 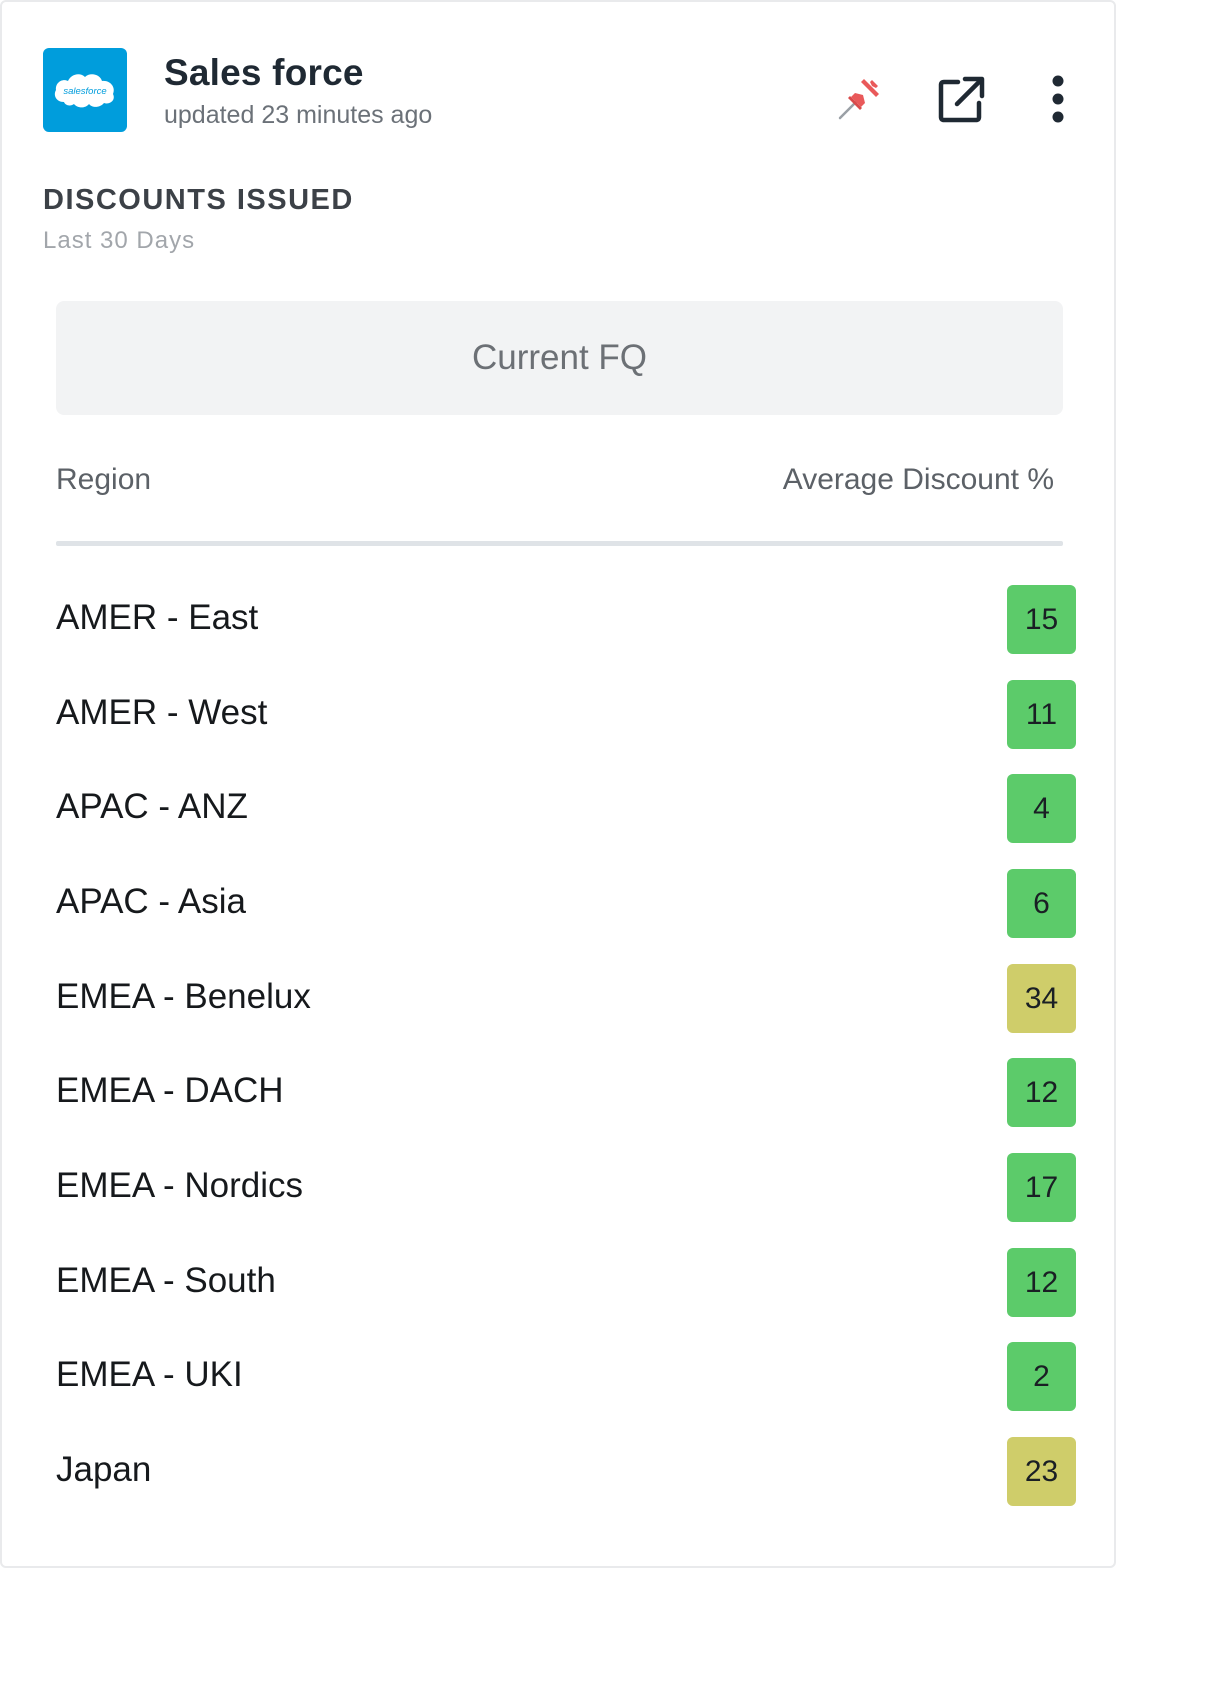 I want to click on salesforce-logo: salesforce, so click(x=85, y=90).